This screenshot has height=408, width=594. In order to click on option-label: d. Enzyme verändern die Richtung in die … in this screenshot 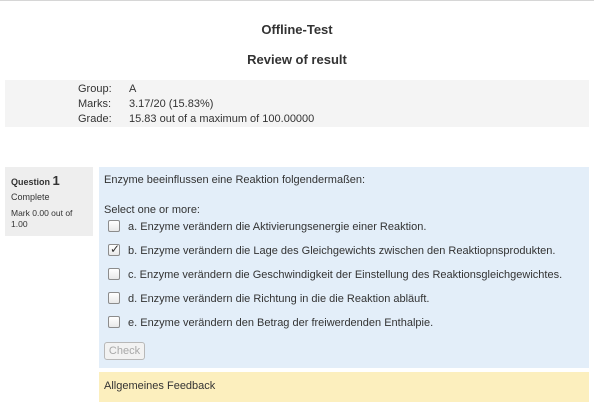, I will do `click(279, 299)`.